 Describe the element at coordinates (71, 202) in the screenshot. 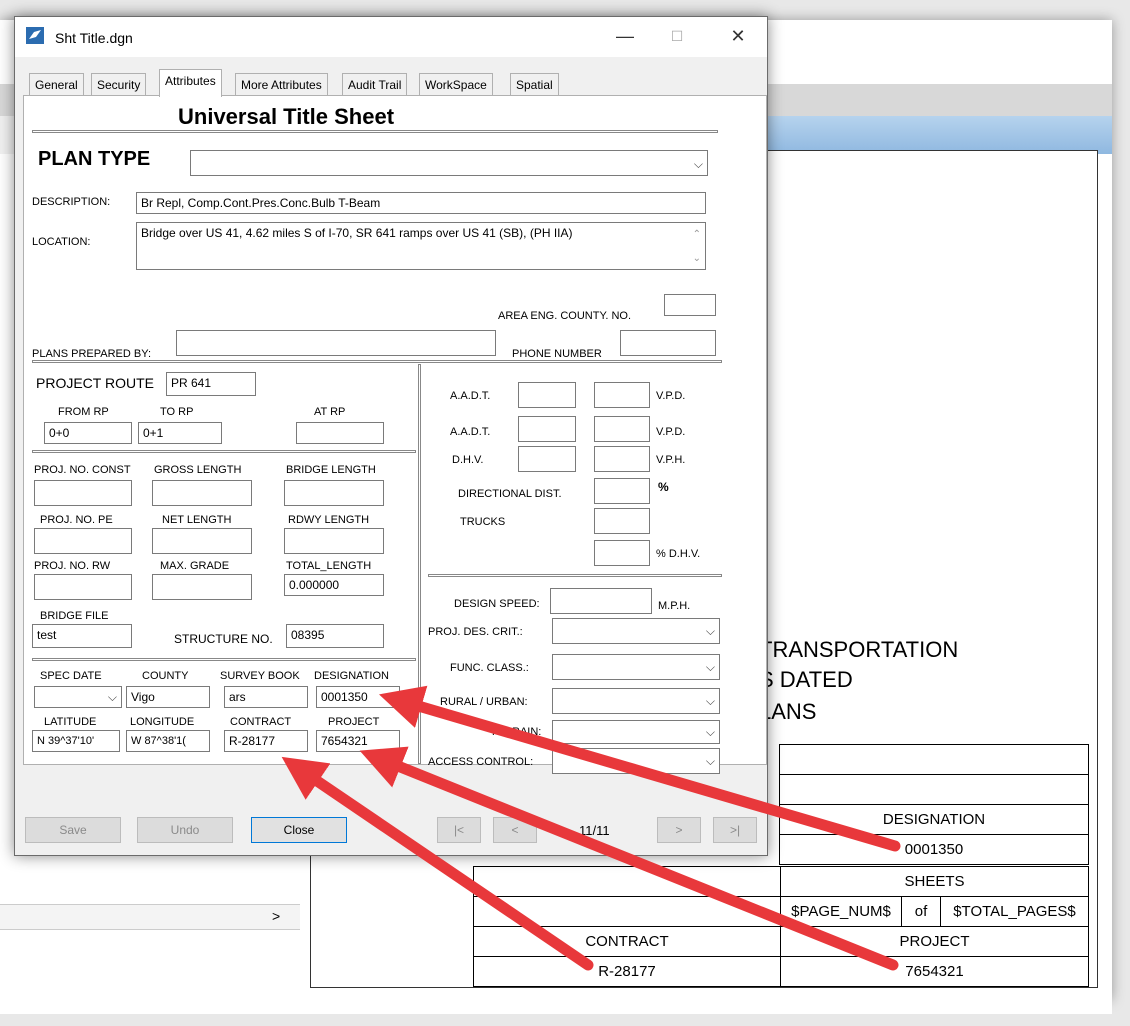

I see `description-label: DESCRIPTION:` at that location.